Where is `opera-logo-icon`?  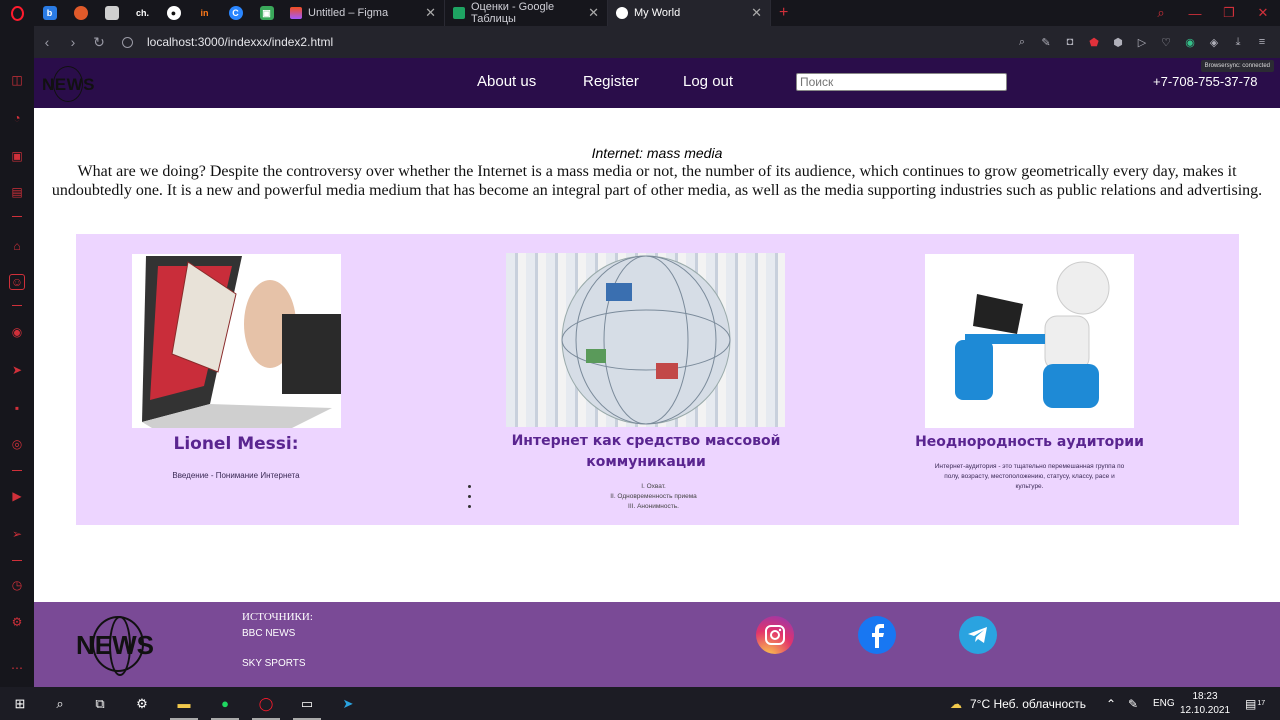
opera-logo-icon is located at coordinates (17, 13).